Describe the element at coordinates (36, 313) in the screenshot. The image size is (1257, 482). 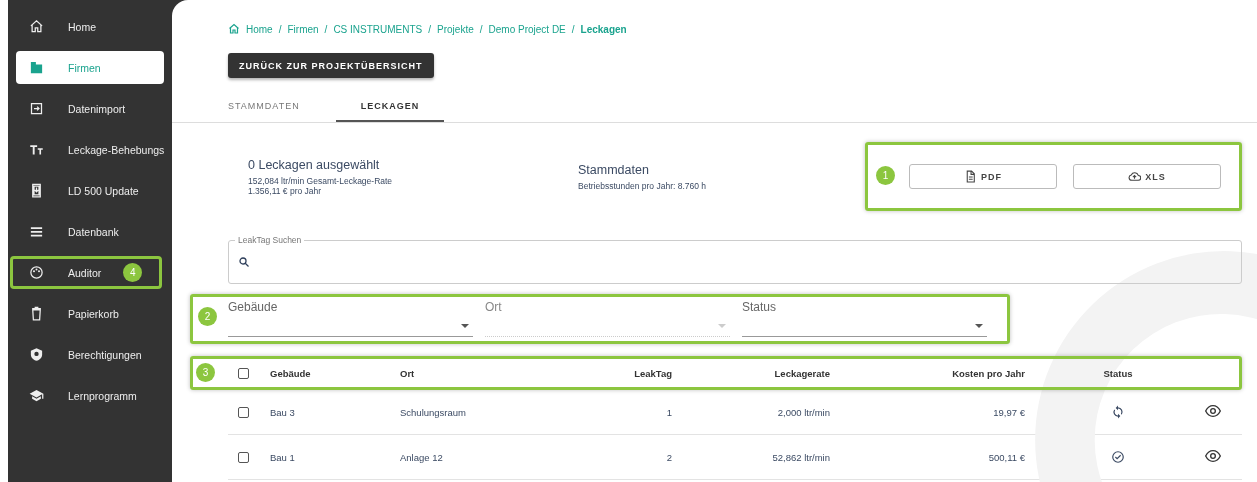
I see `trash-icon` at that location.